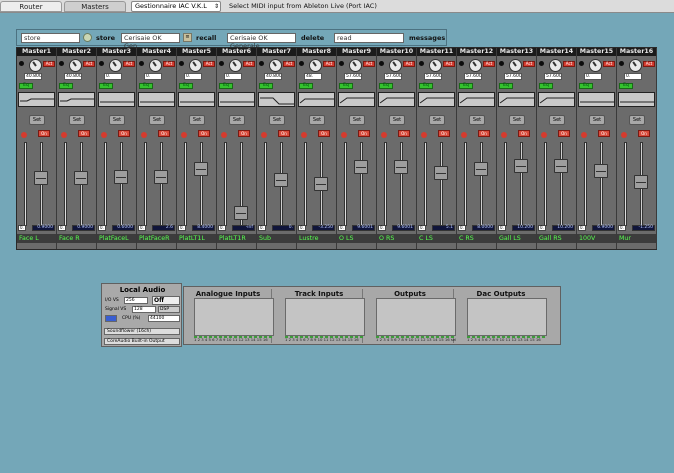 The width and height of the screenshot is (674, 473). I want to click on tab-router: Router, so click(31, 6).